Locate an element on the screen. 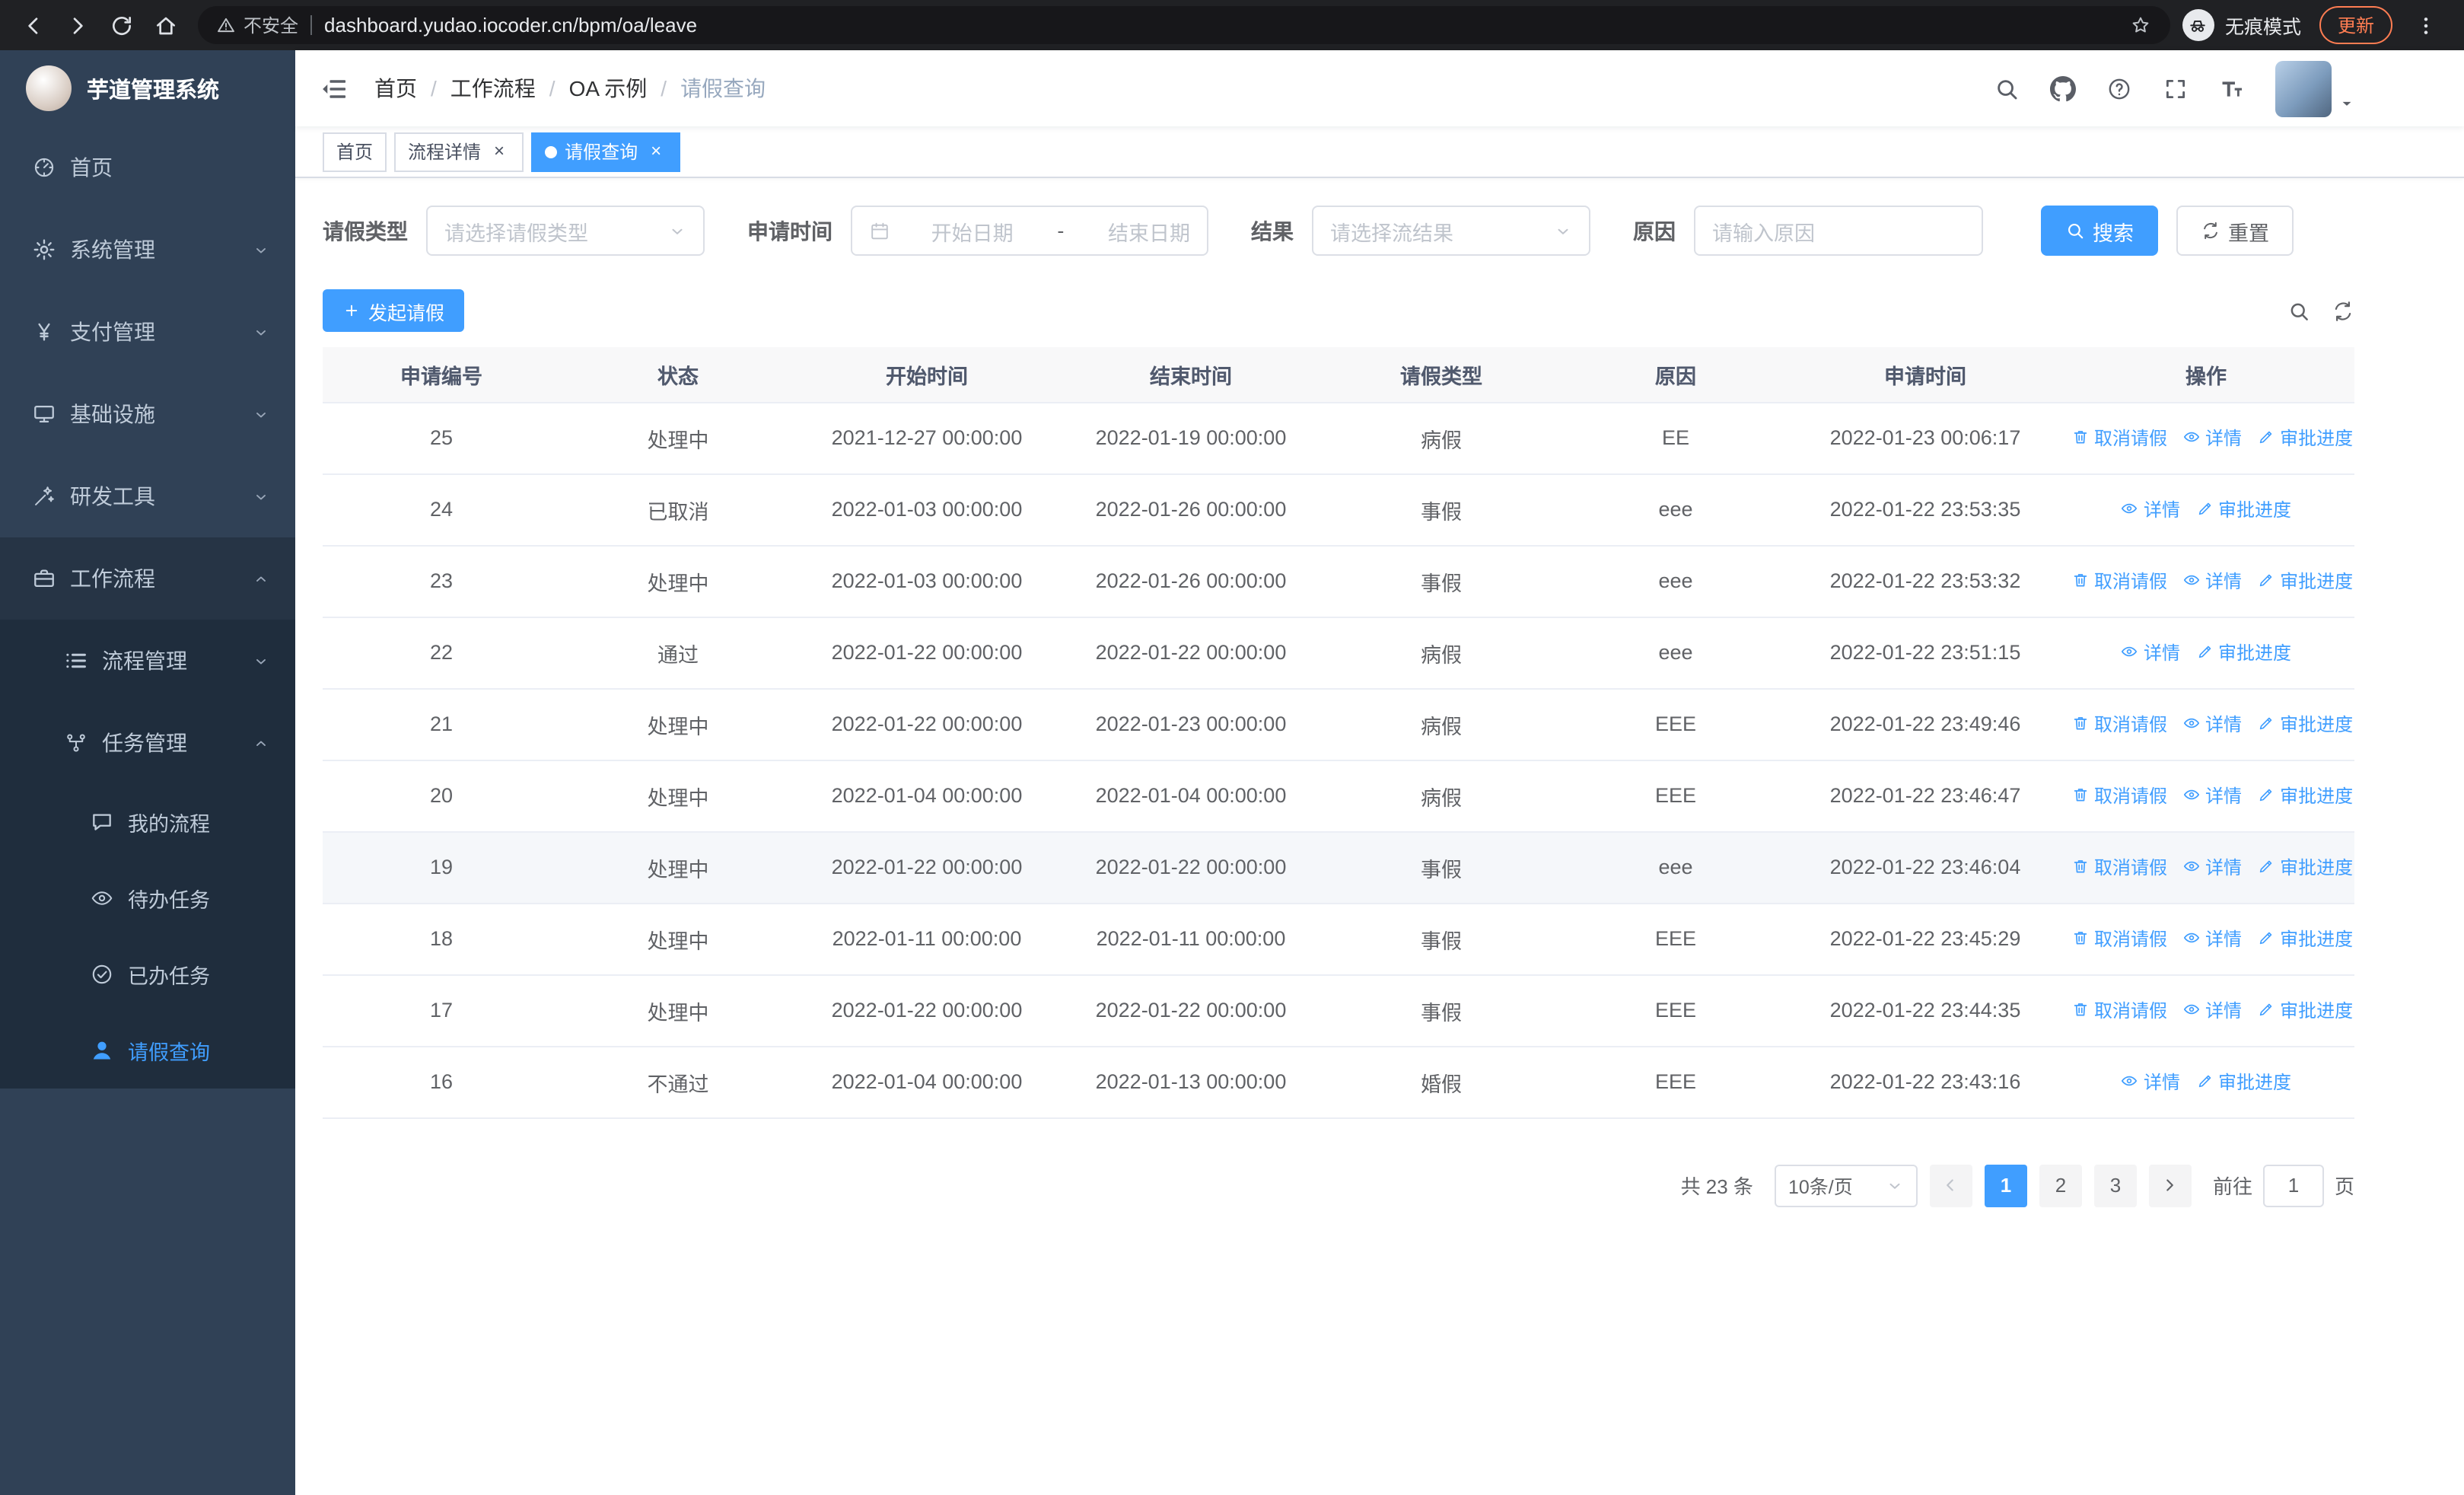 The height and width of the screenshot is (1495, 2464). cell-leave-type: 病假 is located at coordinates (1441, 653).